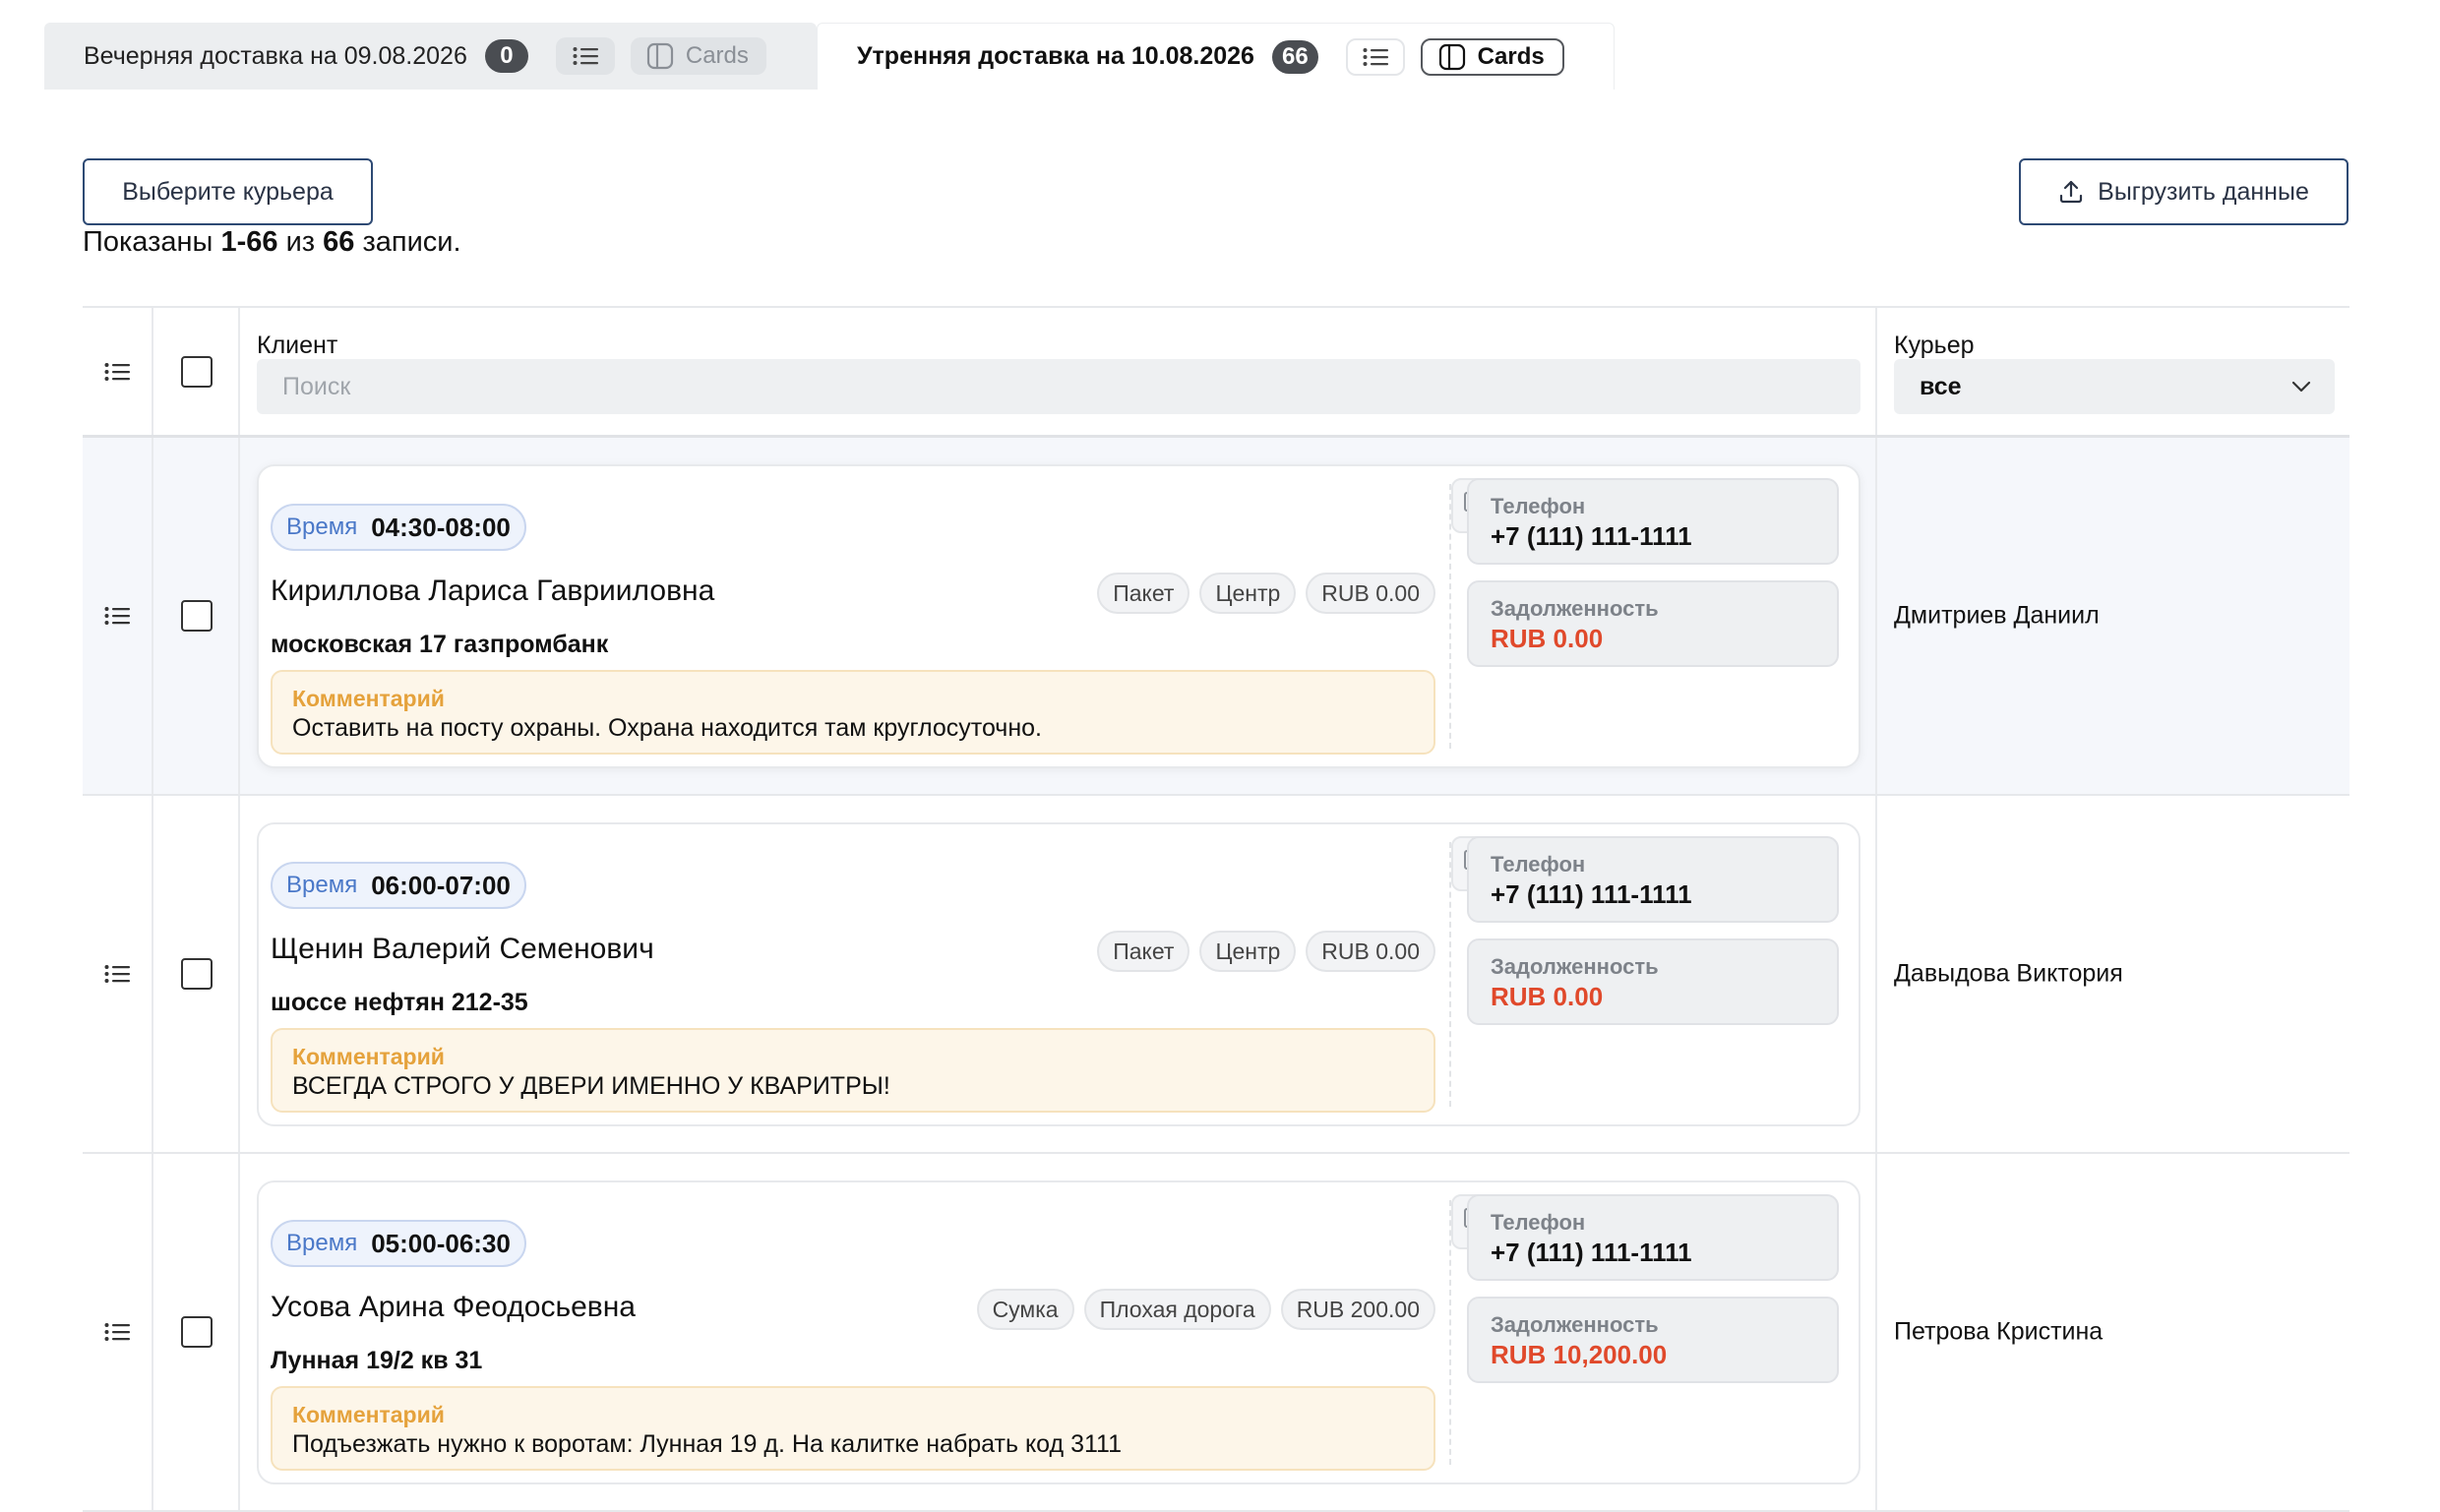  Describe the element at coordinates (300, 242) in the screenshot. I see `summary-of: из` at that location.